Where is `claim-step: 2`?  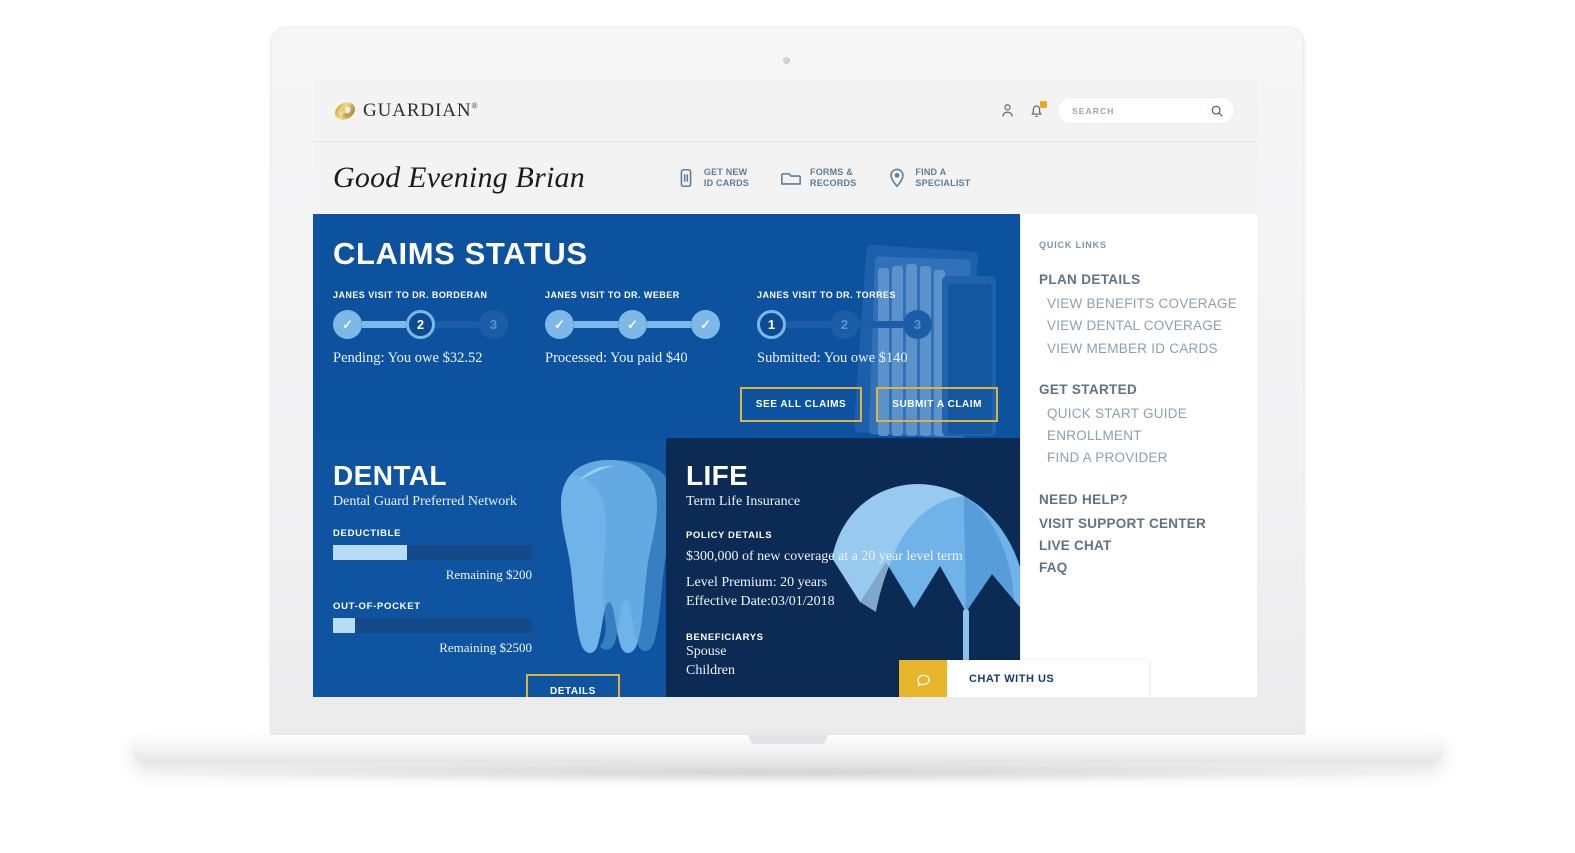
claim-step: 2 is located at coordinates (420, 324).